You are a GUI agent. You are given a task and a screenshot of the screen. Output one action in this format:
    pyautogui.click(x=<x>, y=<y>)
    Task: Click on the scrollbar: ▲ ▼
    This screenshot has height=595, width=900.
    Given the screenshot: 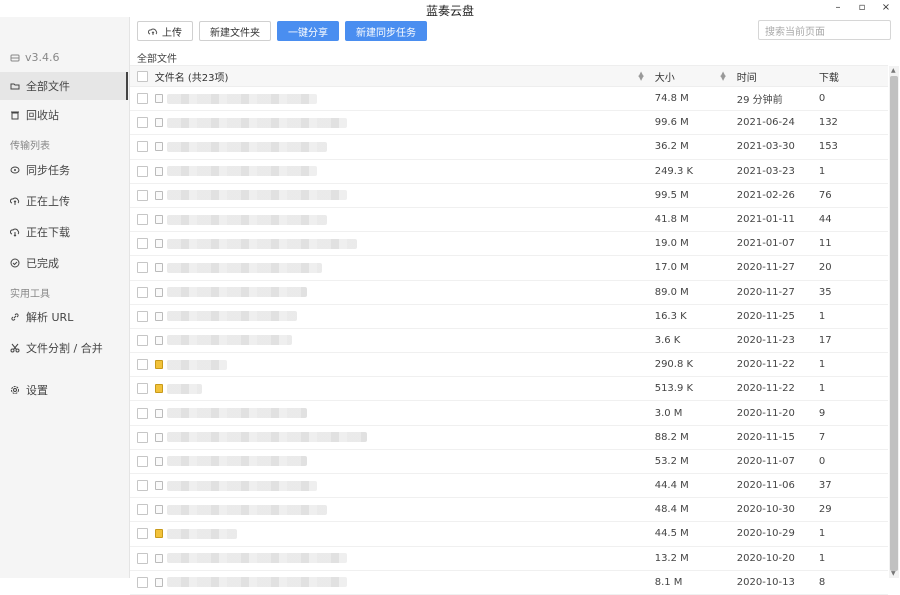 What is the action you would take?
    pyautogui.click(x=894, y=322)
    